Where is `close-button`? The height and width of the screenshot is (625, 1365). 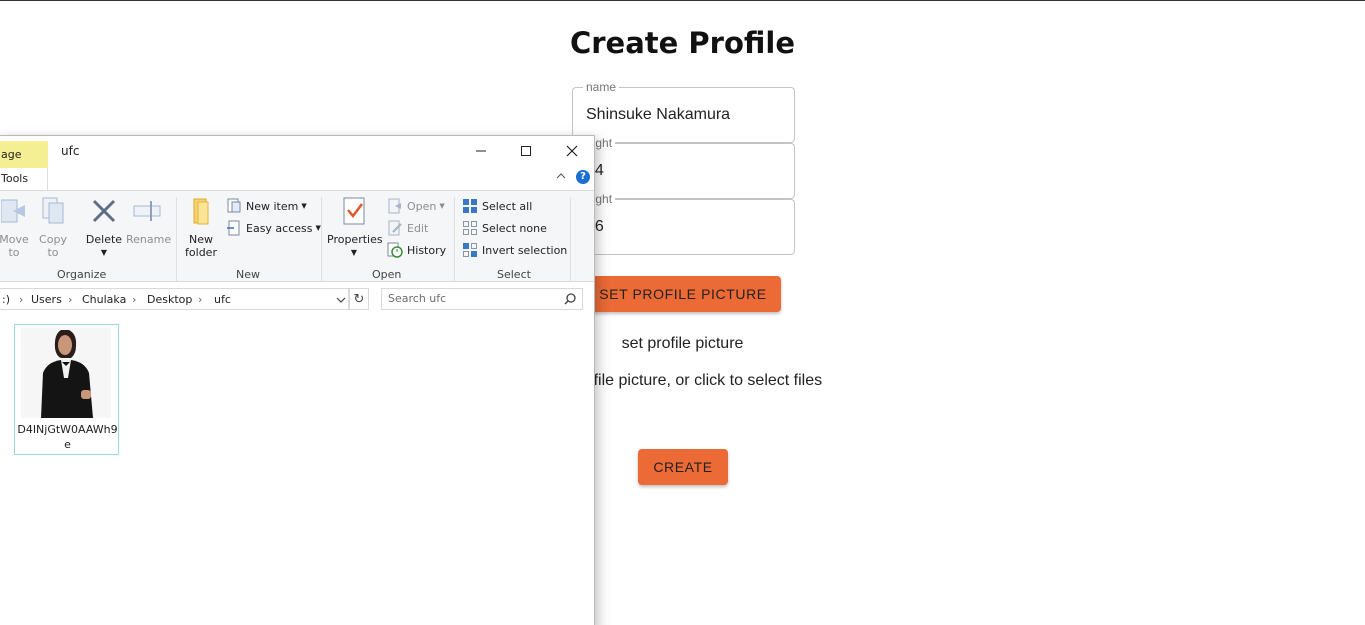
close-button is located at coordinates (572, 151).